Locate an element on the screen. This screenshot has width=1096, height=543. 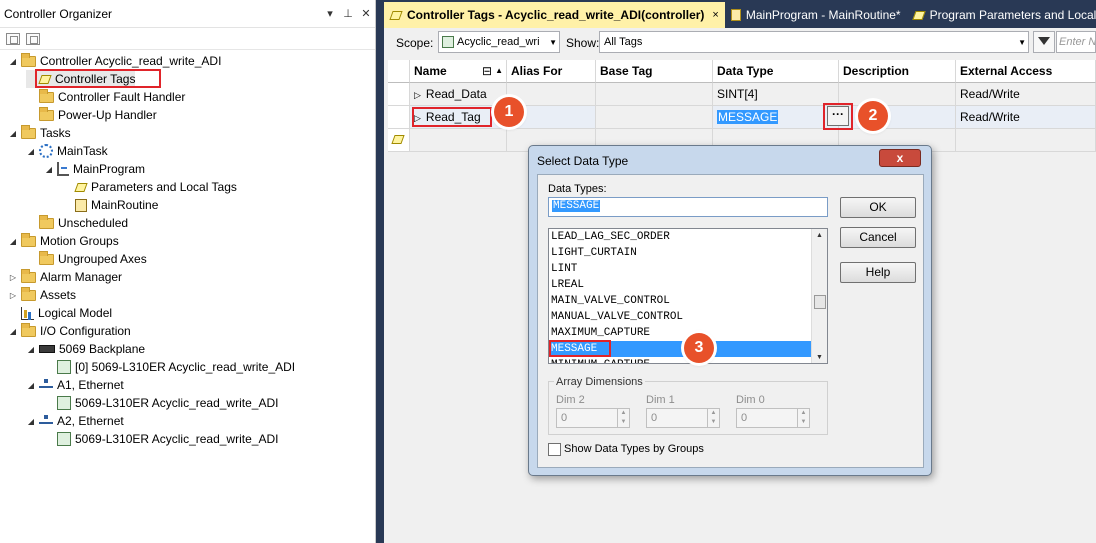
tree-item: ▷ Alarm Manager is located at coordinates (65, 277).